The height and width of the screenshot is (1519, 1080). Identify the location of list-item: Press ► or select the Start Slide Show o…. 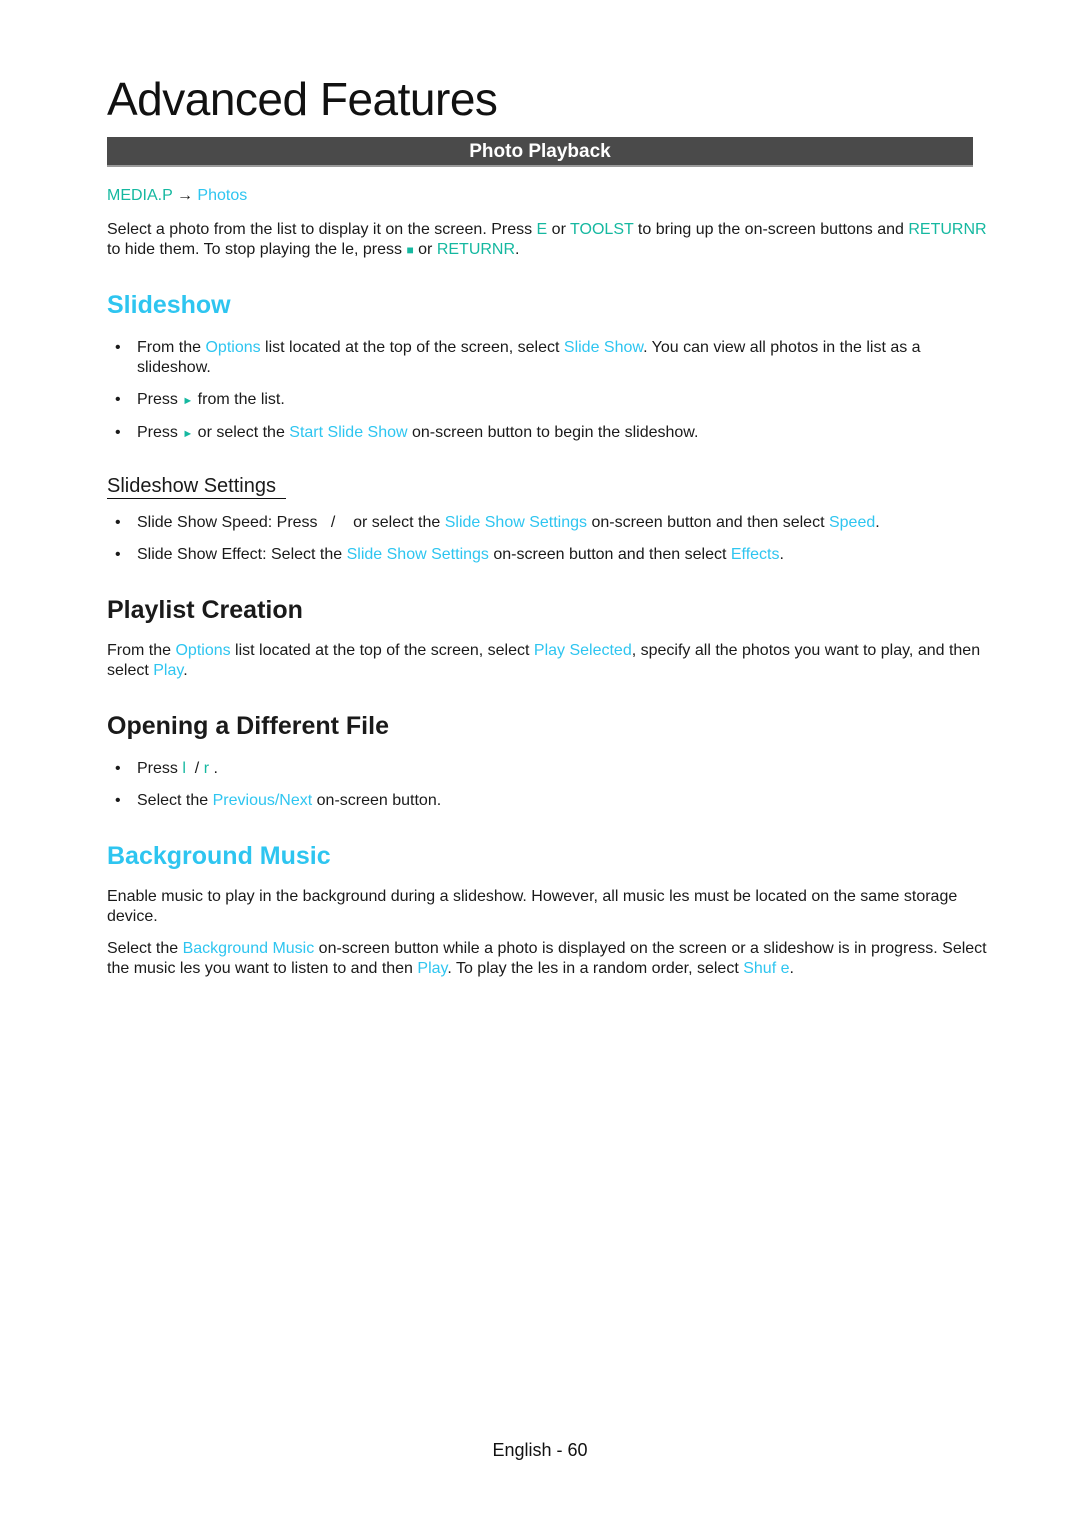
(547, 433).